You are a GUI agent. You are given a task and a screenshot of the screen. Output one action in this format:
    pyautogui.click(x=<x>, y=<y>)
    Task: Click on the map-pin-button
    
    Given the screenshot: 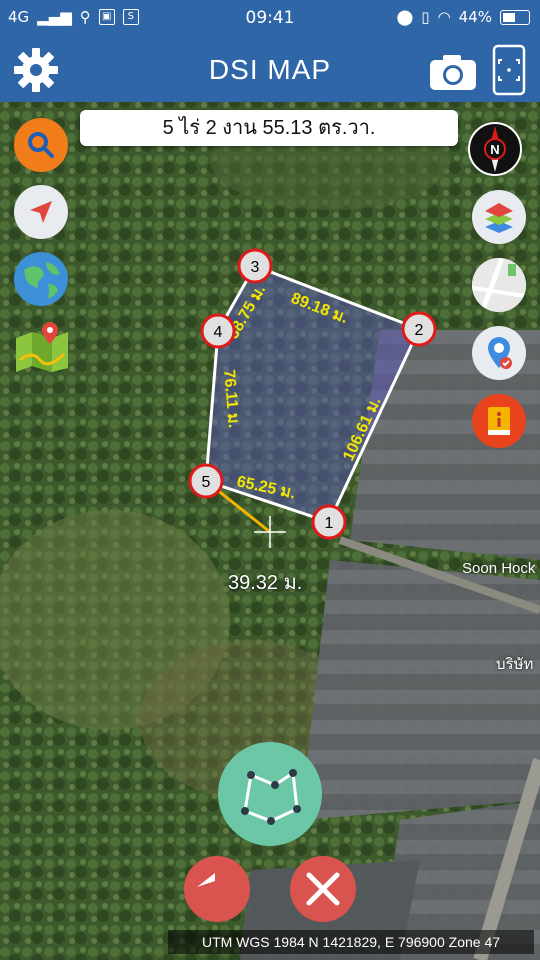 What is the action you would take?
    pyautogui.click(x=42, y=346)
    